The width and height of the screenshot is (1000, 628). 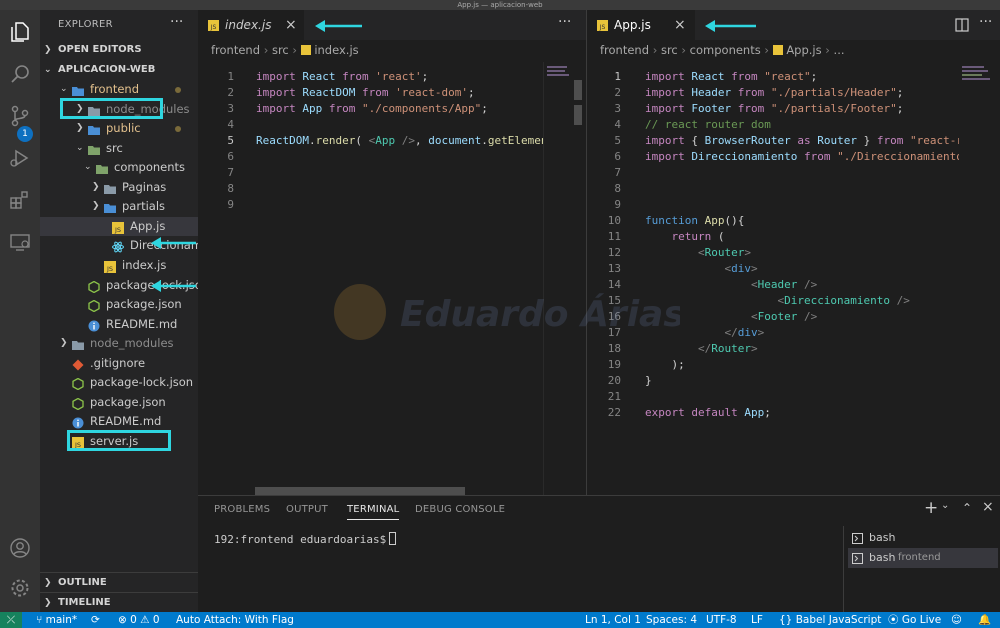 What do you see at coordinates (312, 108) in the screenshot?
I see `code-token: App` at bounding box center [312, 108].